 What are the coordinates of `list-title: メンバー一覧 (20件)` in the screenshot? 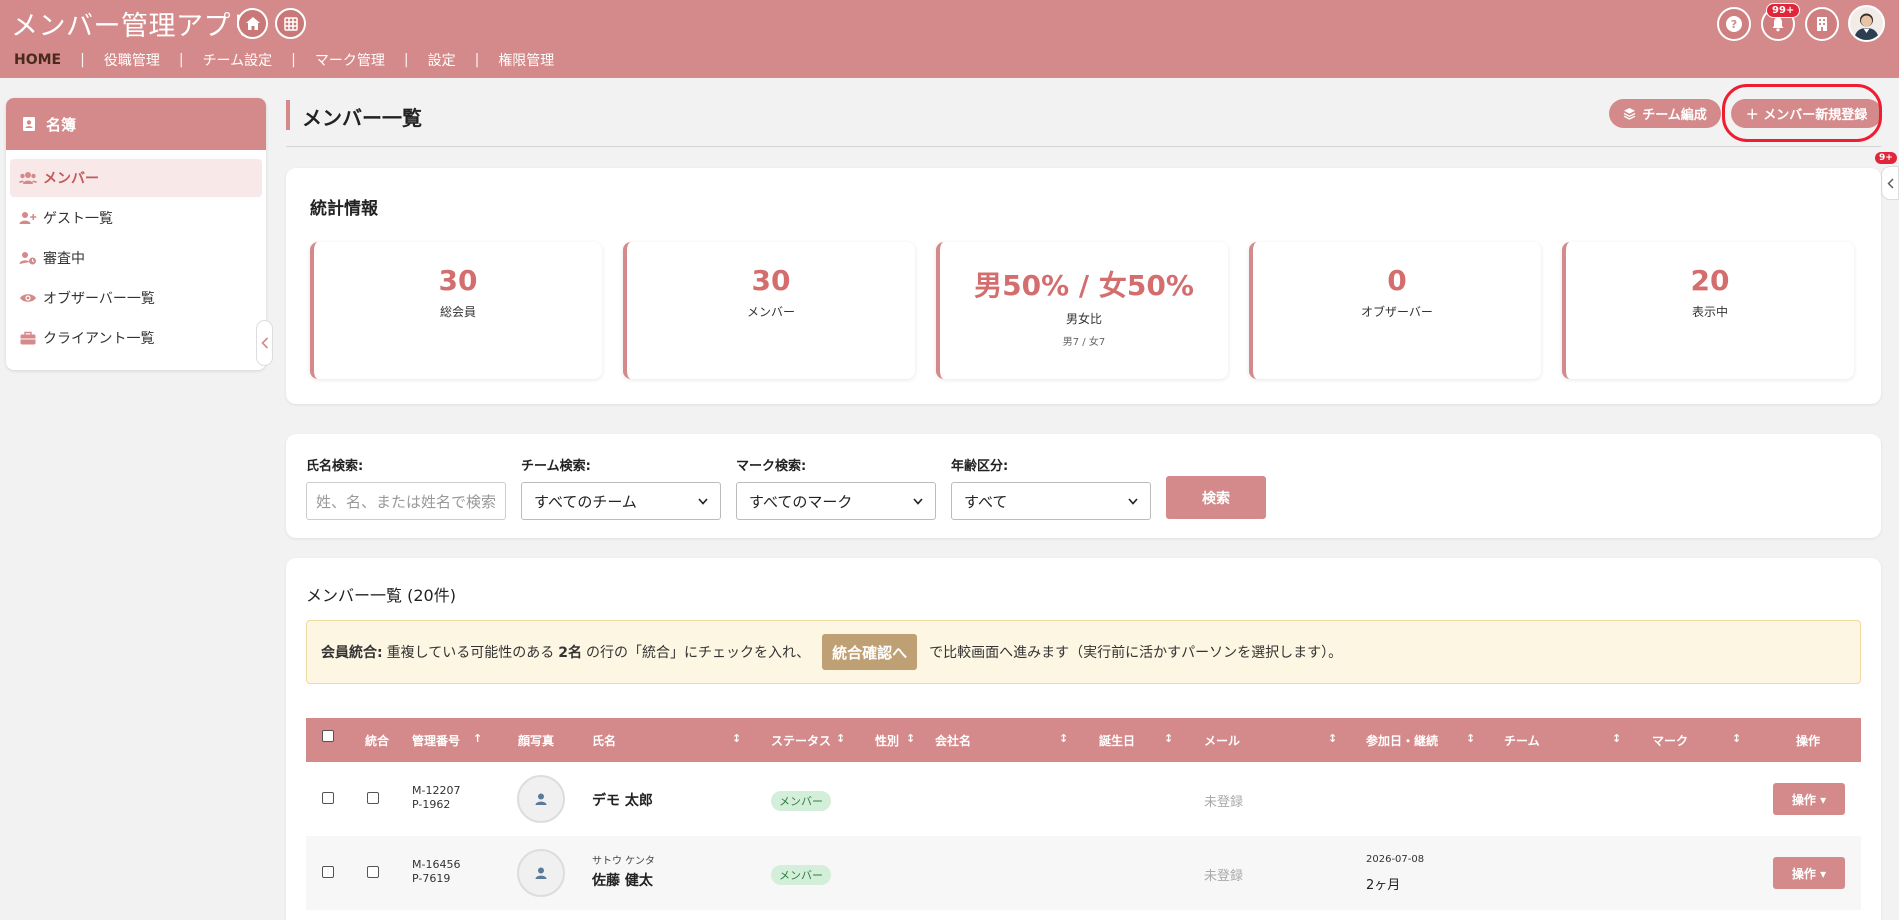 It's located at (381, 595).